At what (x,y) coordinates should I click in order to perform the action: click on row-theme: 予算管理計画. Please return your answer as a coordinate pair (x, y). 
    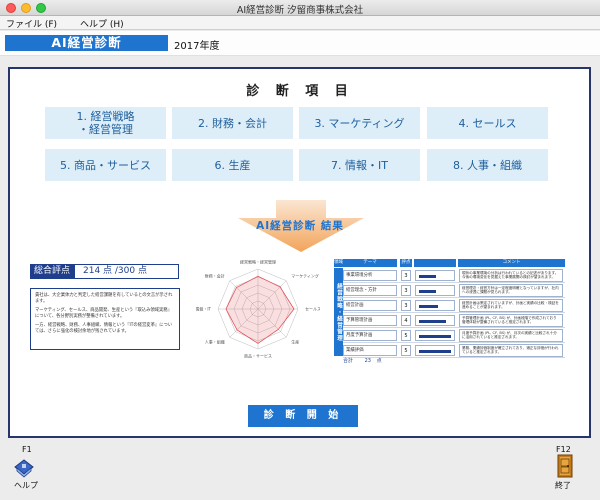
    Looking at the image, I should click on (370, 320).